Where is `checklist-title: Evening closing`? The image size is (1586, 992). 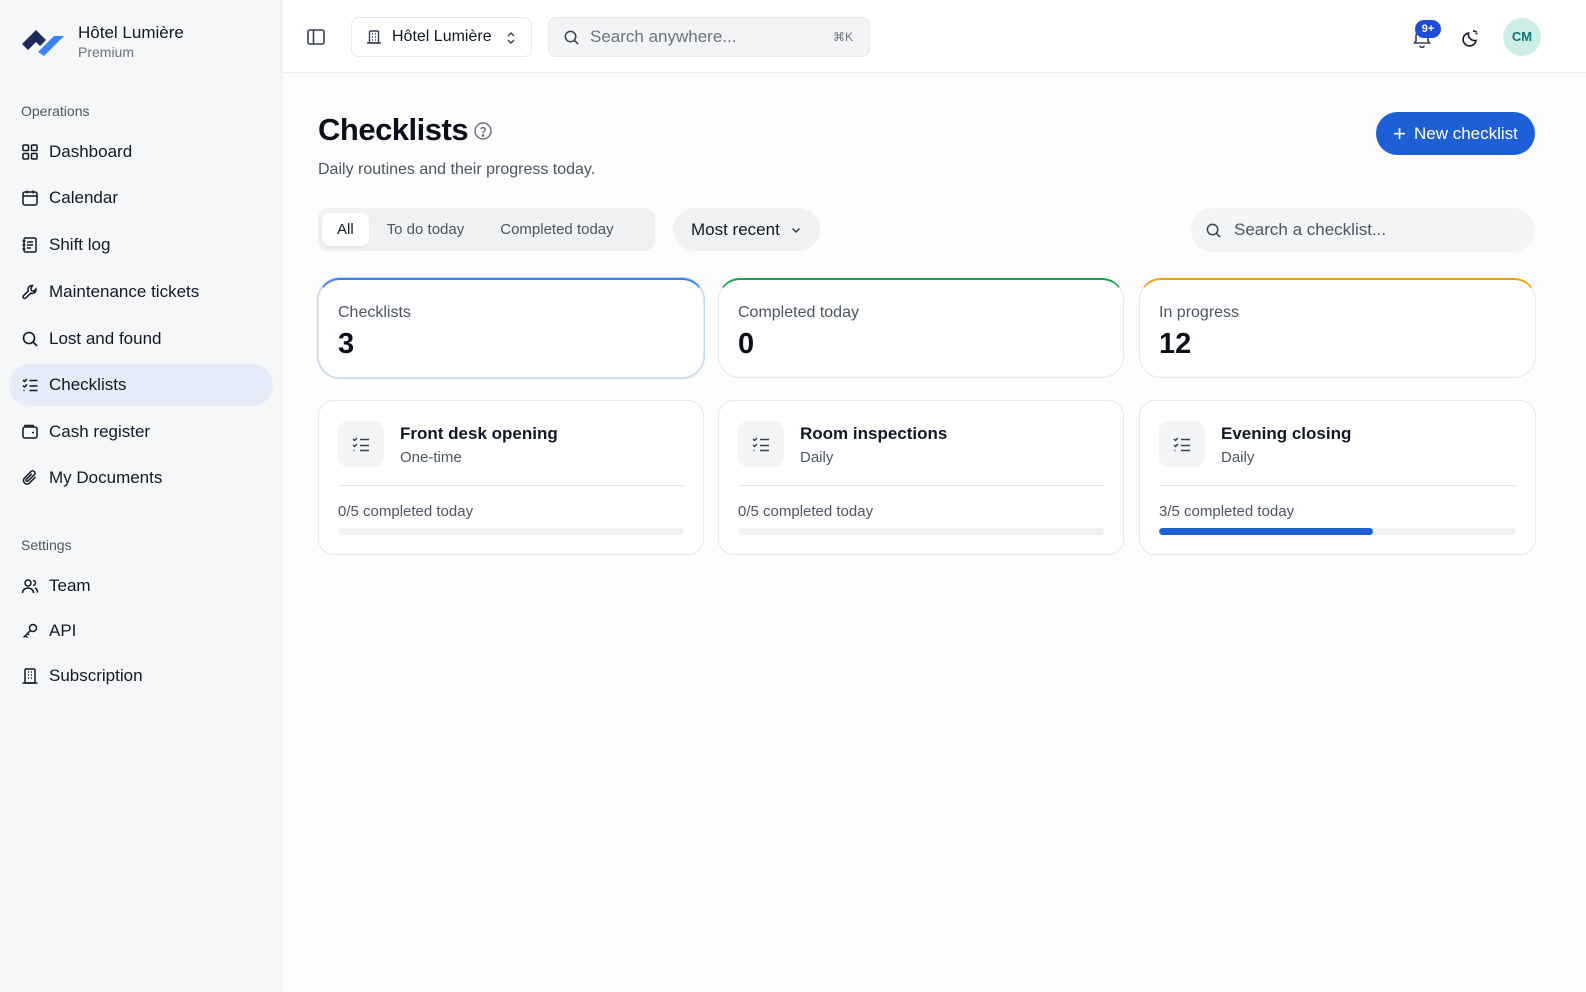 checklist-title: Evening closing is located at coordinates (1286, 433).